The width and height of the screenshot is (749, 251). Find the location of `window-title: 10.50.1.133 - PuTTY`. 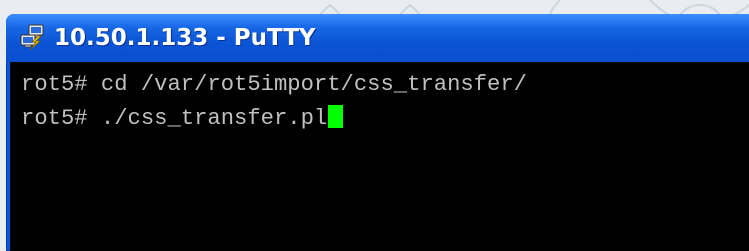

window-title: 10.50.1.133 - PuTTY is located at coordinates (185, 38).